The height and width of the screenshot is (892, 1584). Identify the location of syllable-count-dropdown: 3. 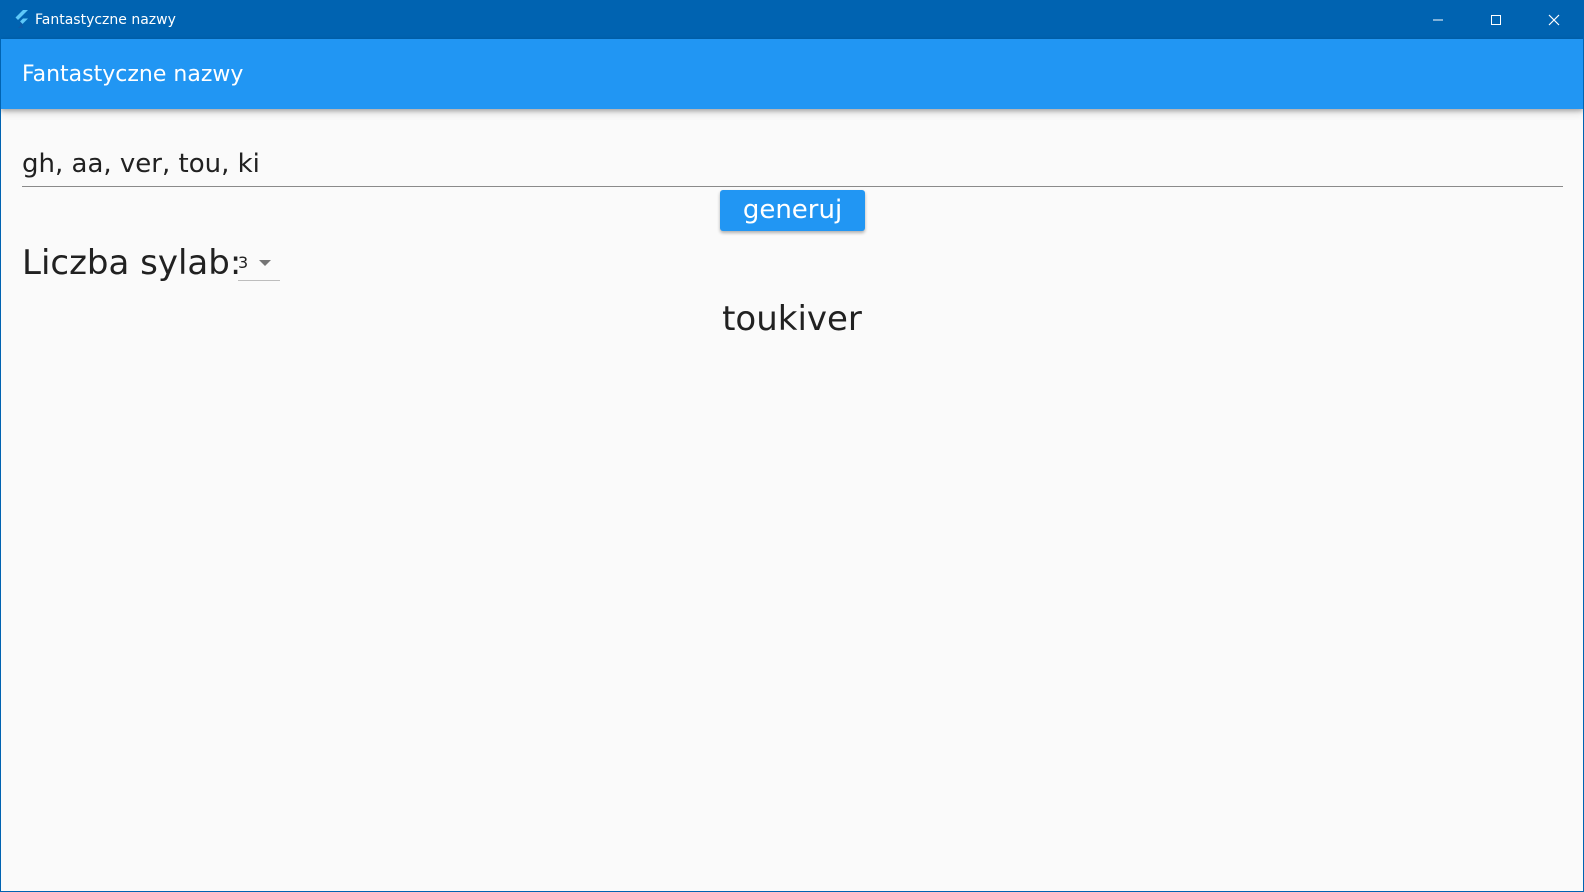
(259, 266).